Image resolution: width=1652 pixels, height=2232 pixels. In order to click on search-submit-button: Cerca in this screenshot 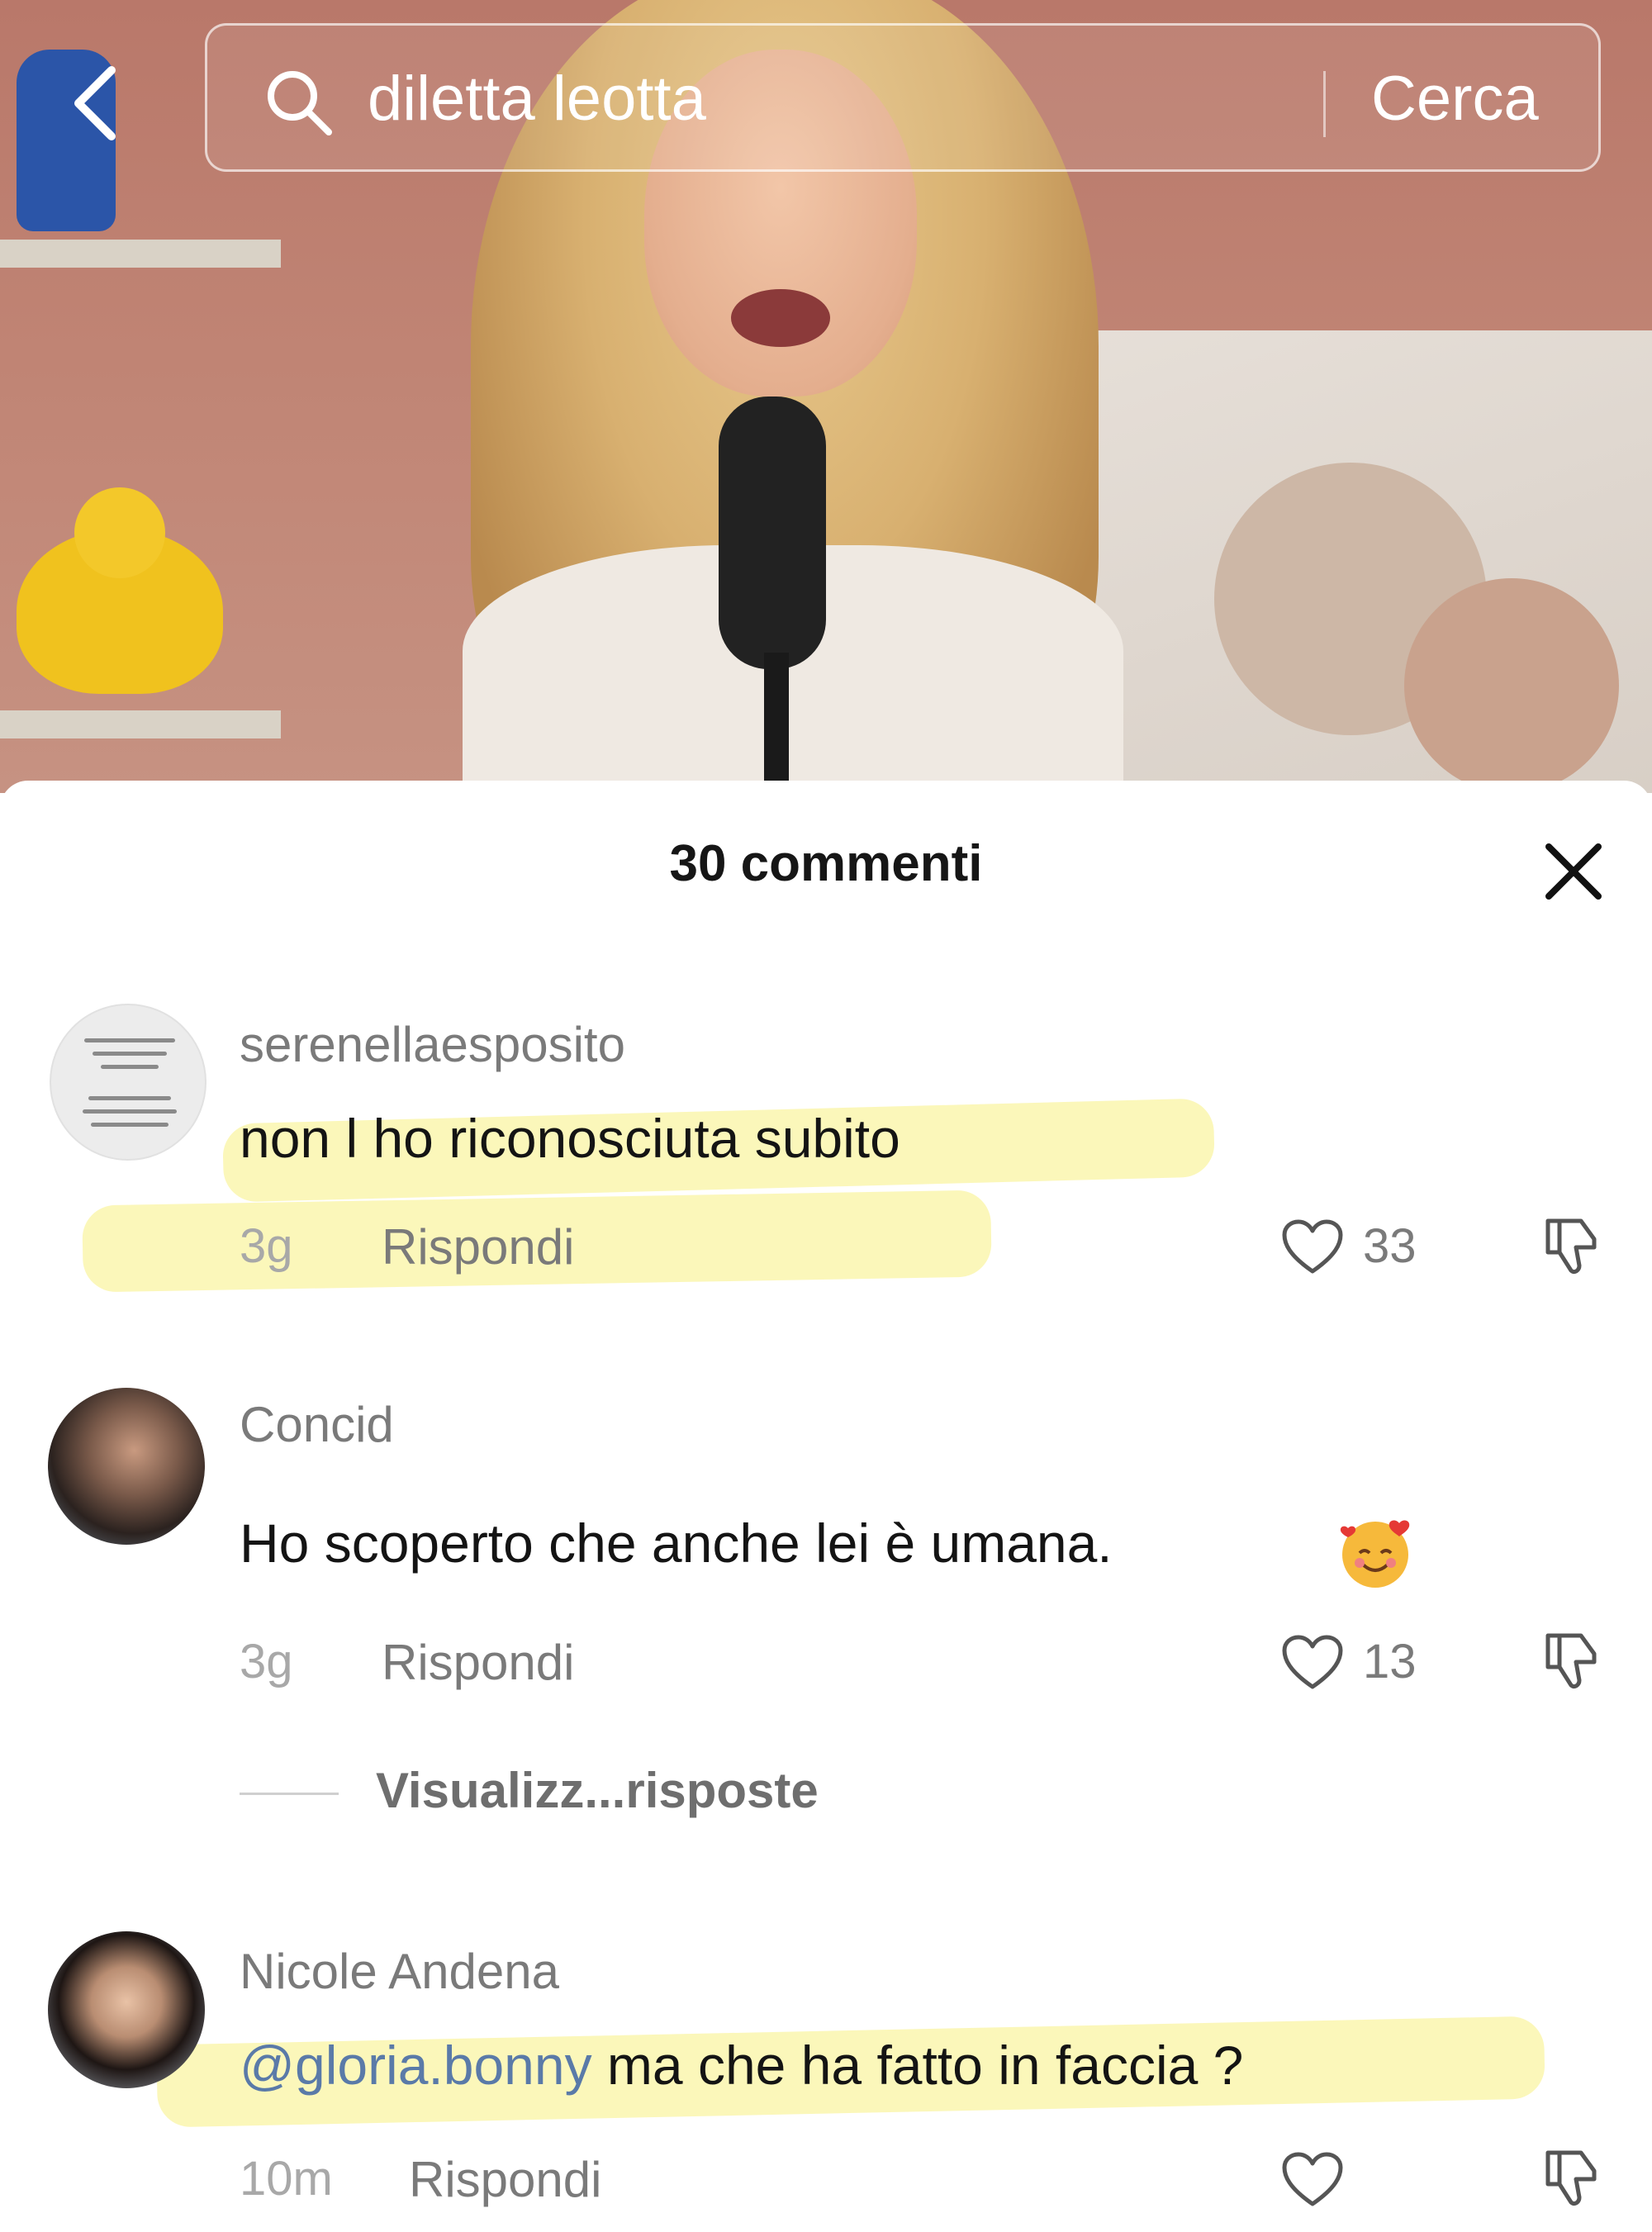, I will do `click(1455, 99)`.